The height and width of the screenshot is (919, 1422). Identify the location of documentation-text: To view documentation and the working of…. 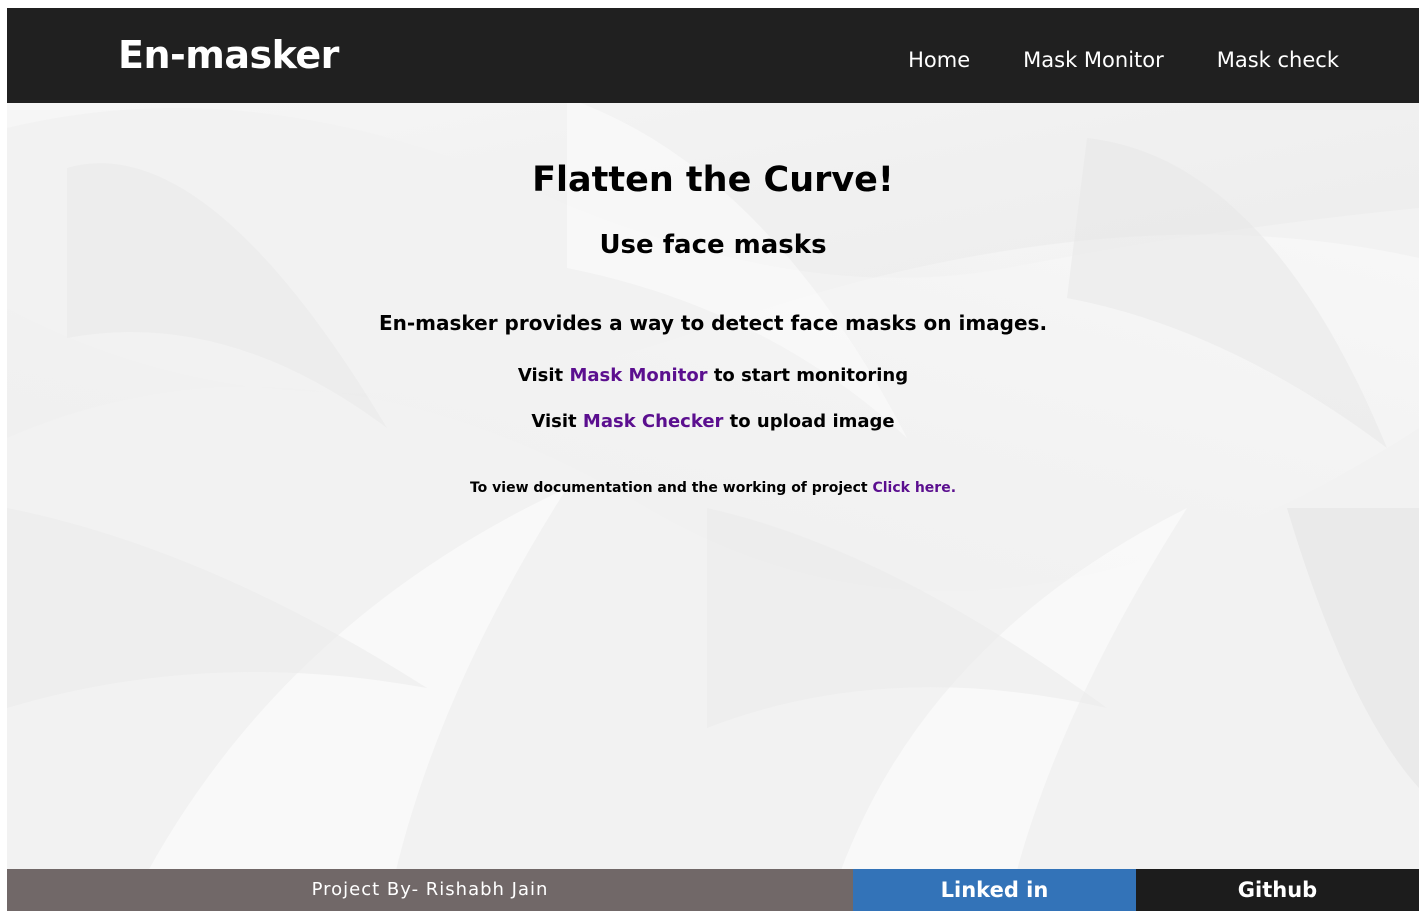
(671, 488).